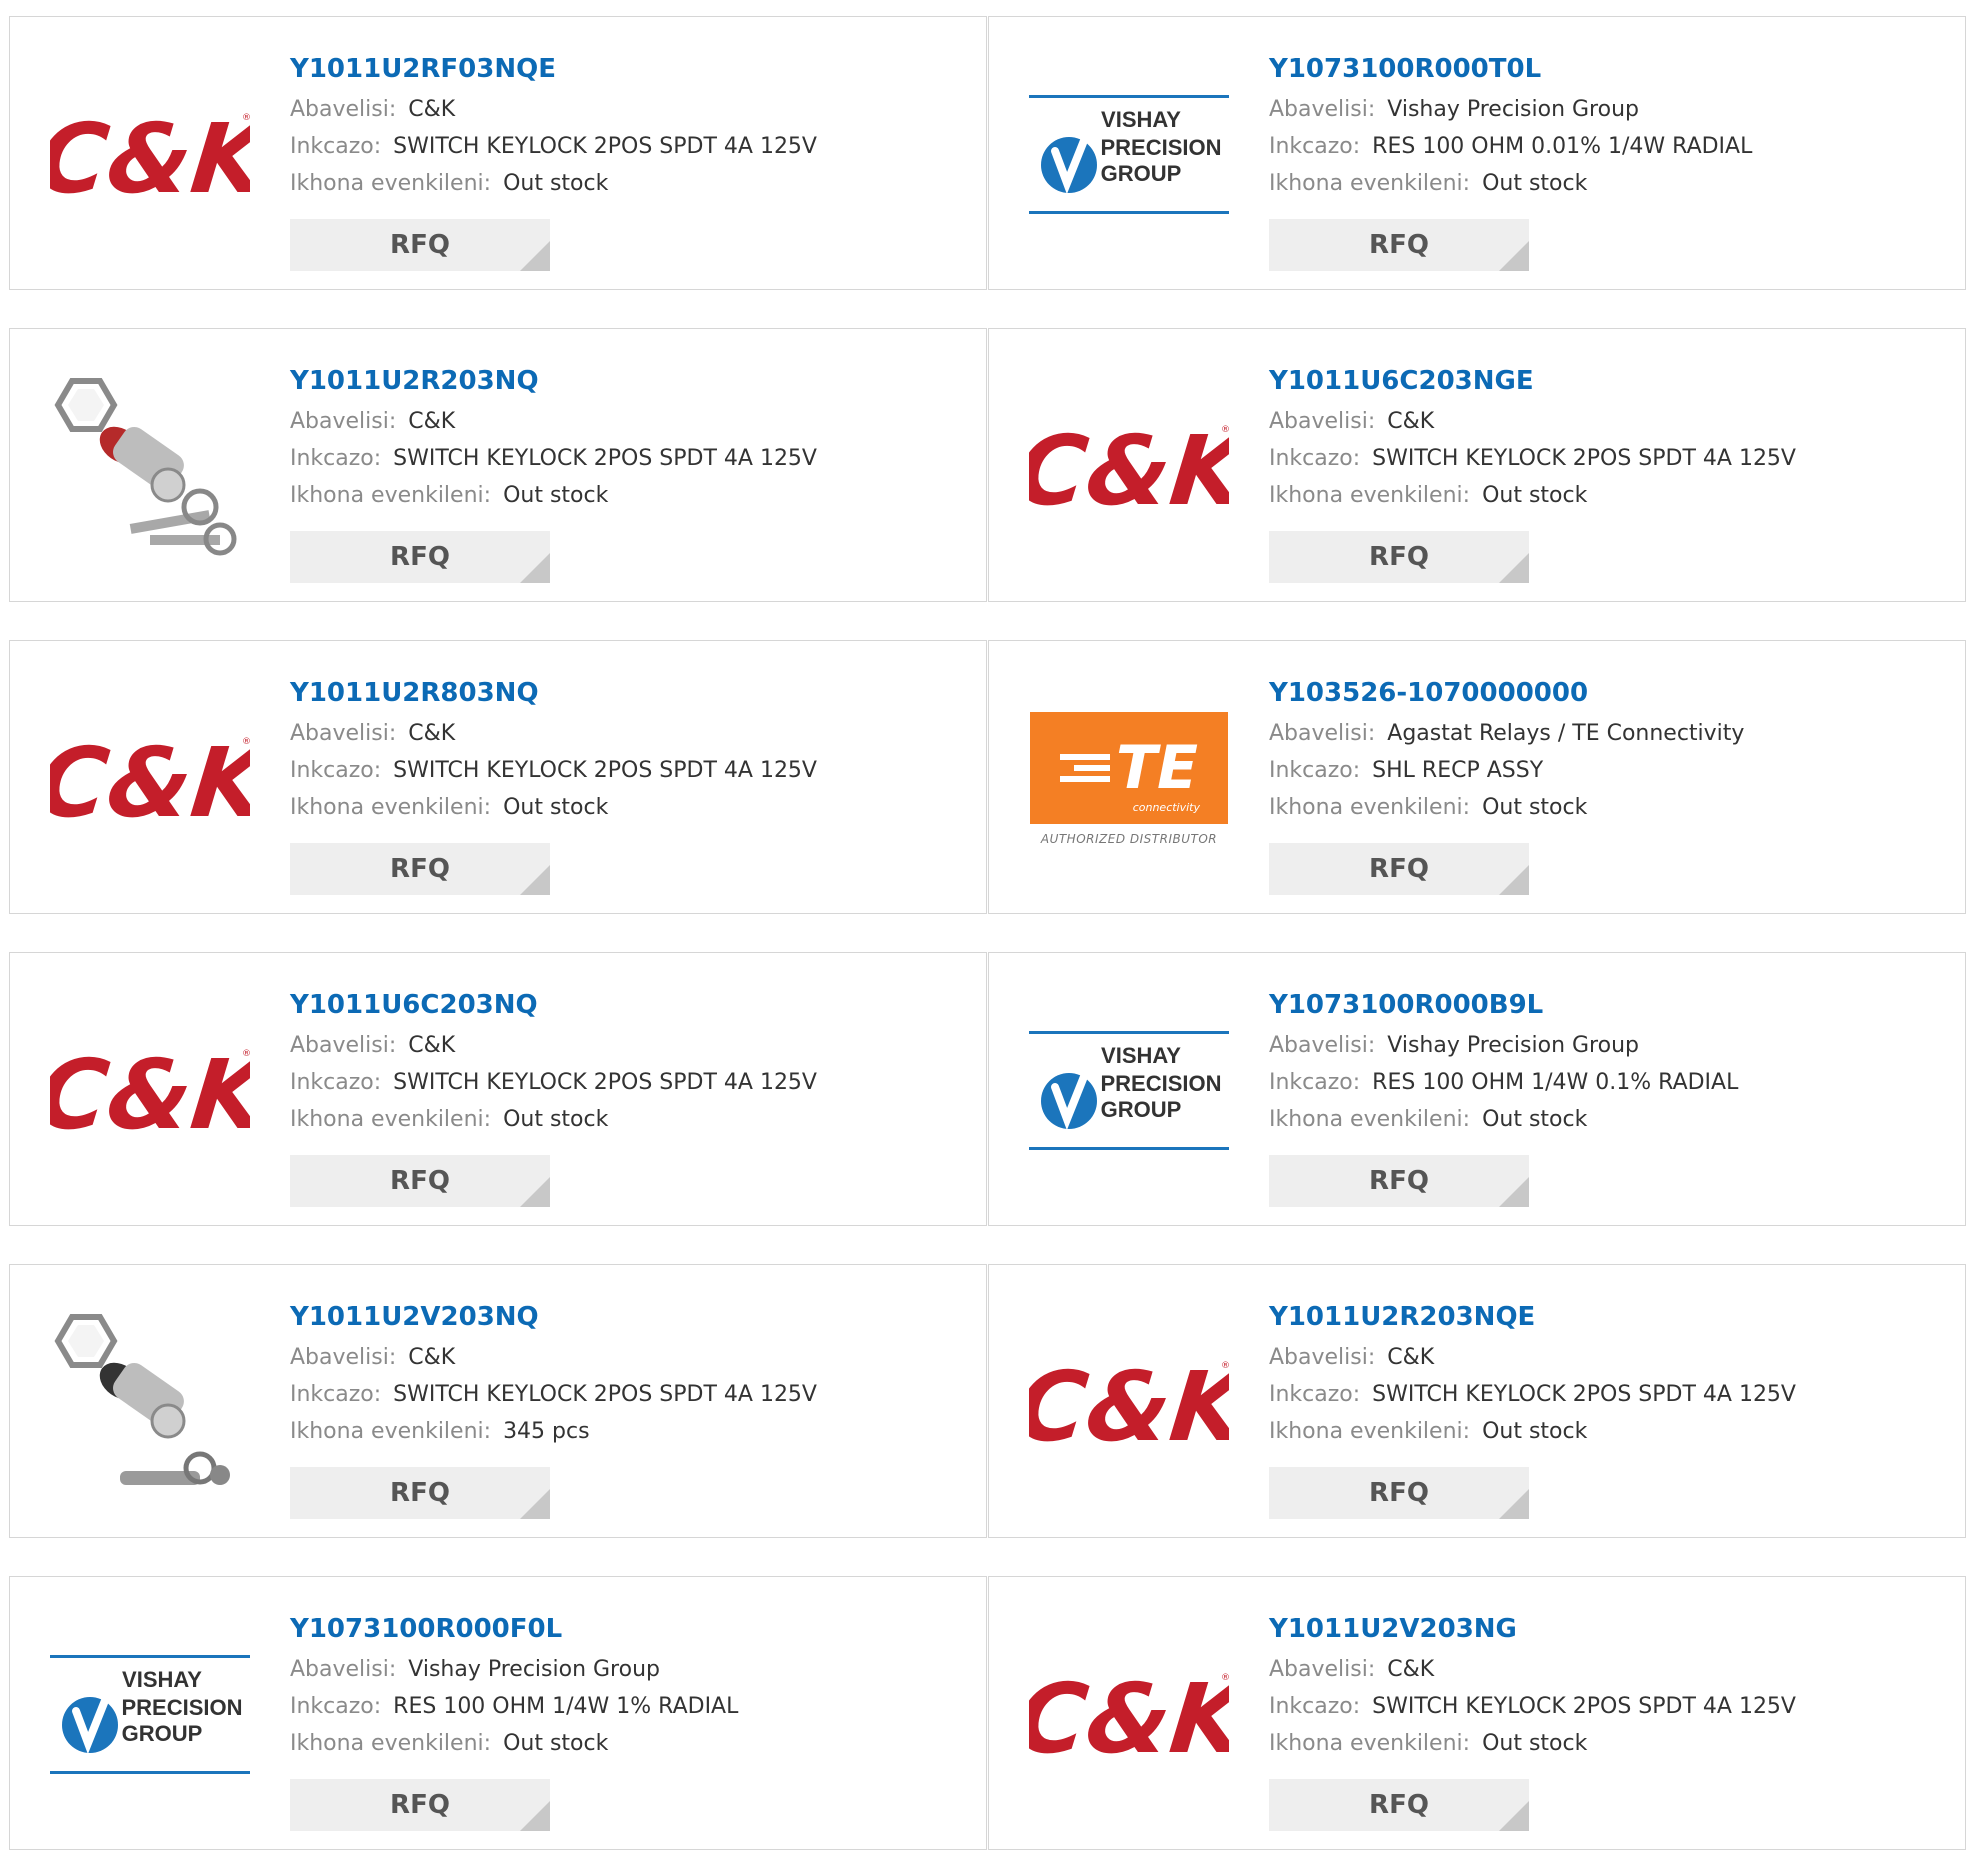 The image size is (1971, 1850). I want to click on manufacturer-value: Vishay Precision Group, so click(534, 1669).